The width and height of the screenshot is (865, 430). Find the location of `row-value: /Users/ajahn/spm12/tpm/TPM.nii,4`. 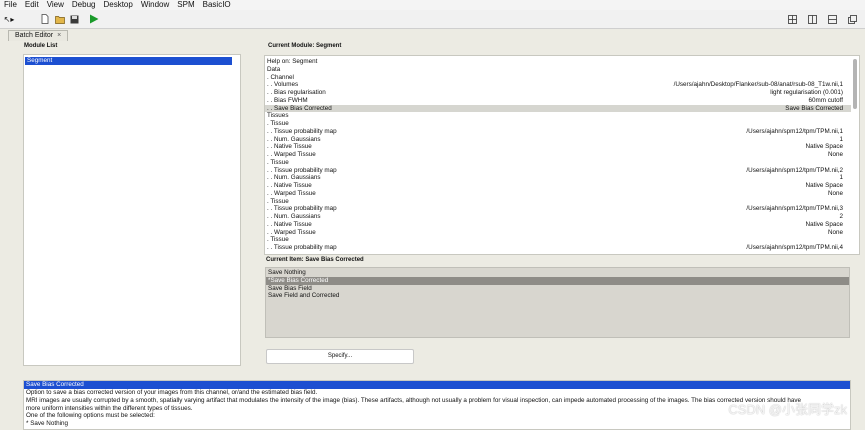

row-value: /Users/ajahn/spm12/tpm/TPM.nii,4 is located at coordinates (794, 247).